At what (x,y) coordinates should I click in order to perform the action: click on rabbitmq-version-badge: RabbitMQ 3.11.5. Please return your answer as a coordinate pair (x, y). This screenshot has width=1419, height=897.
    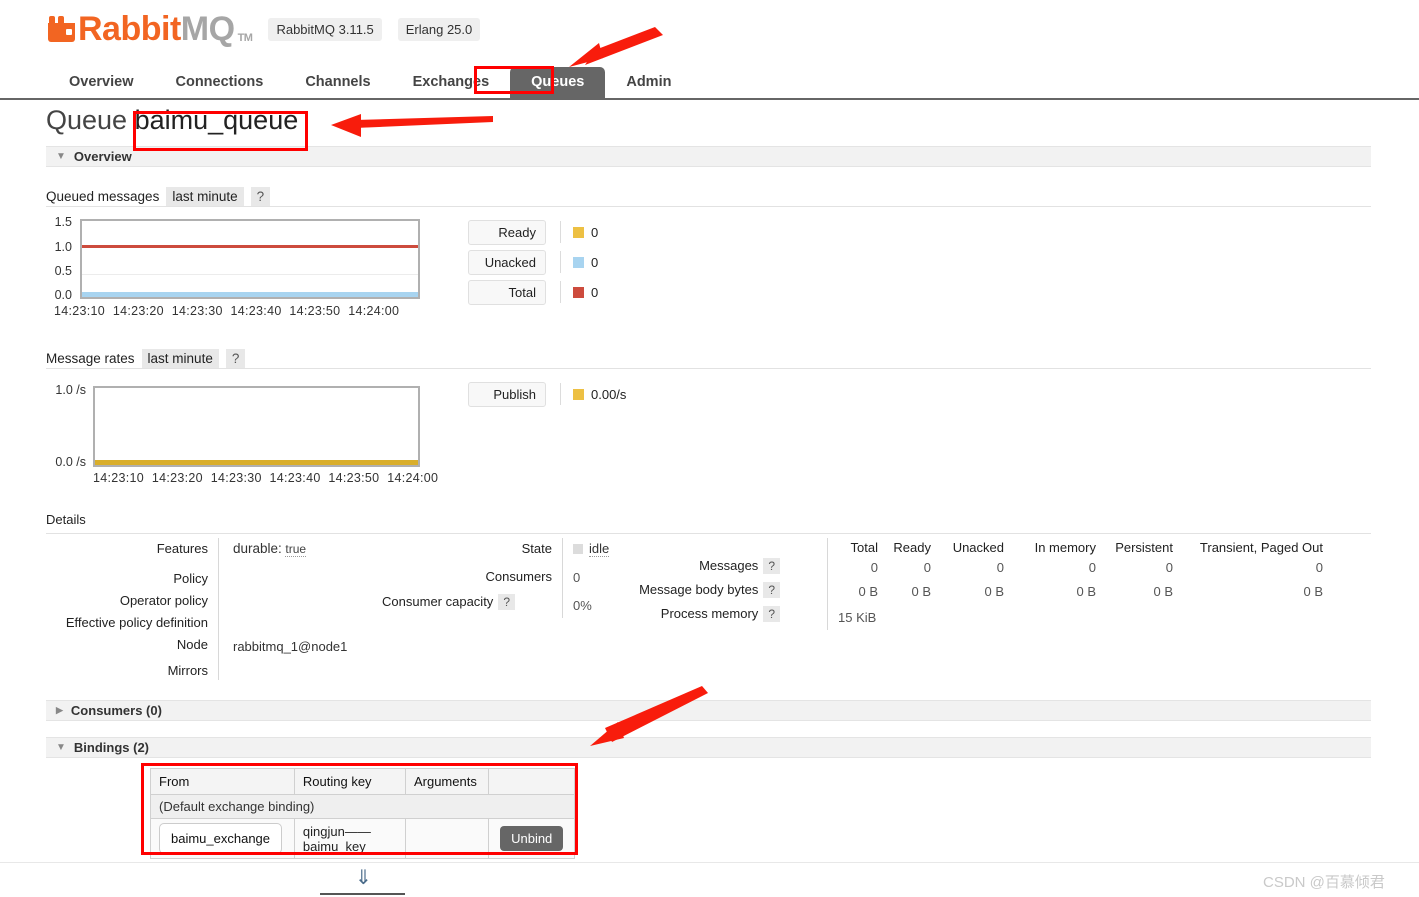
    Looking at the image, I should click on (325, 29).